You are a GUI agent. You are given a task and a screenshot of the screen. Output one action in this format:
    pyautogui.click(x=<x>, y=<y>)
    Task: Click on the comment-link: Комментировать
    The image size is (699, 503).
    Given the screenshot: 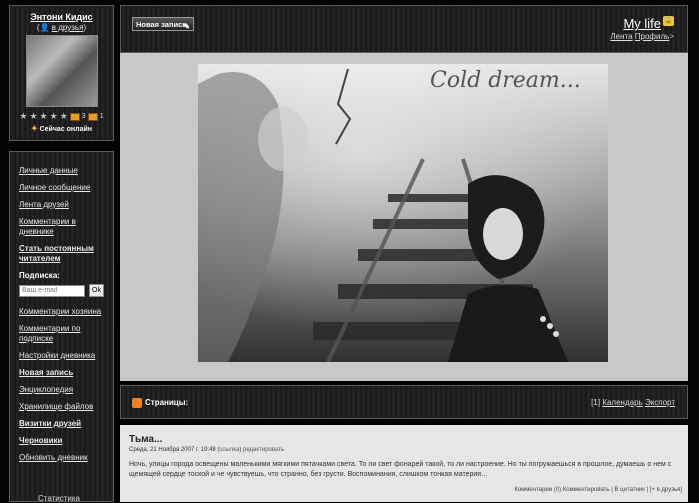 What is the action you would take?
    pyautogui.click(x=586, y=490)
    